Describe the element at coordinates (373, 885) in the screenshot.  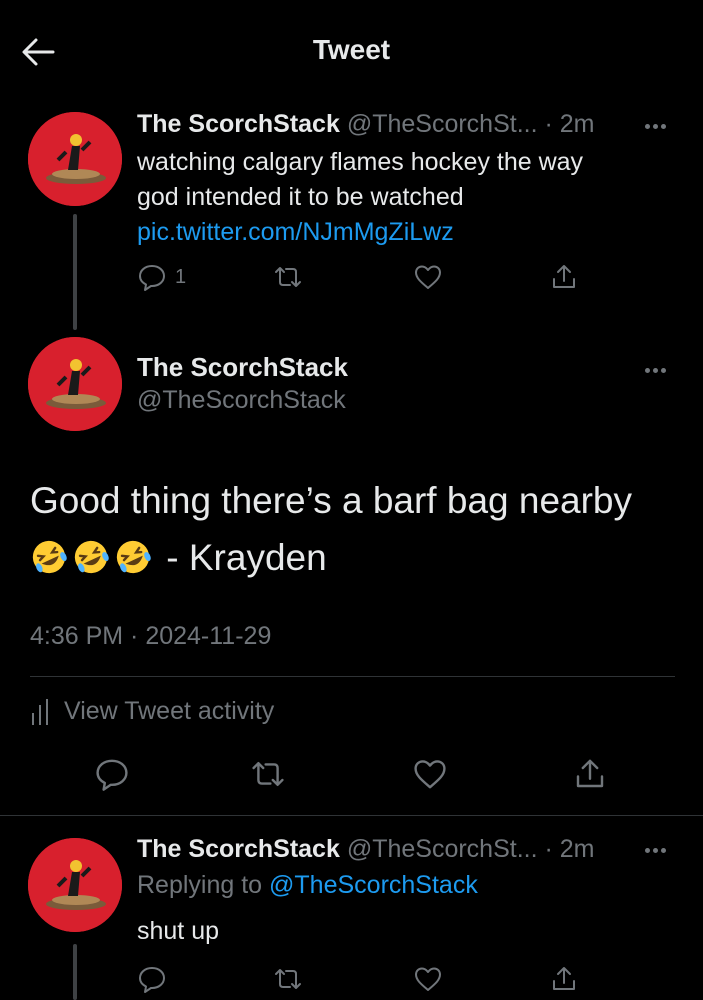
I see `replying-handle-link: @TheScorchStack` at that location.